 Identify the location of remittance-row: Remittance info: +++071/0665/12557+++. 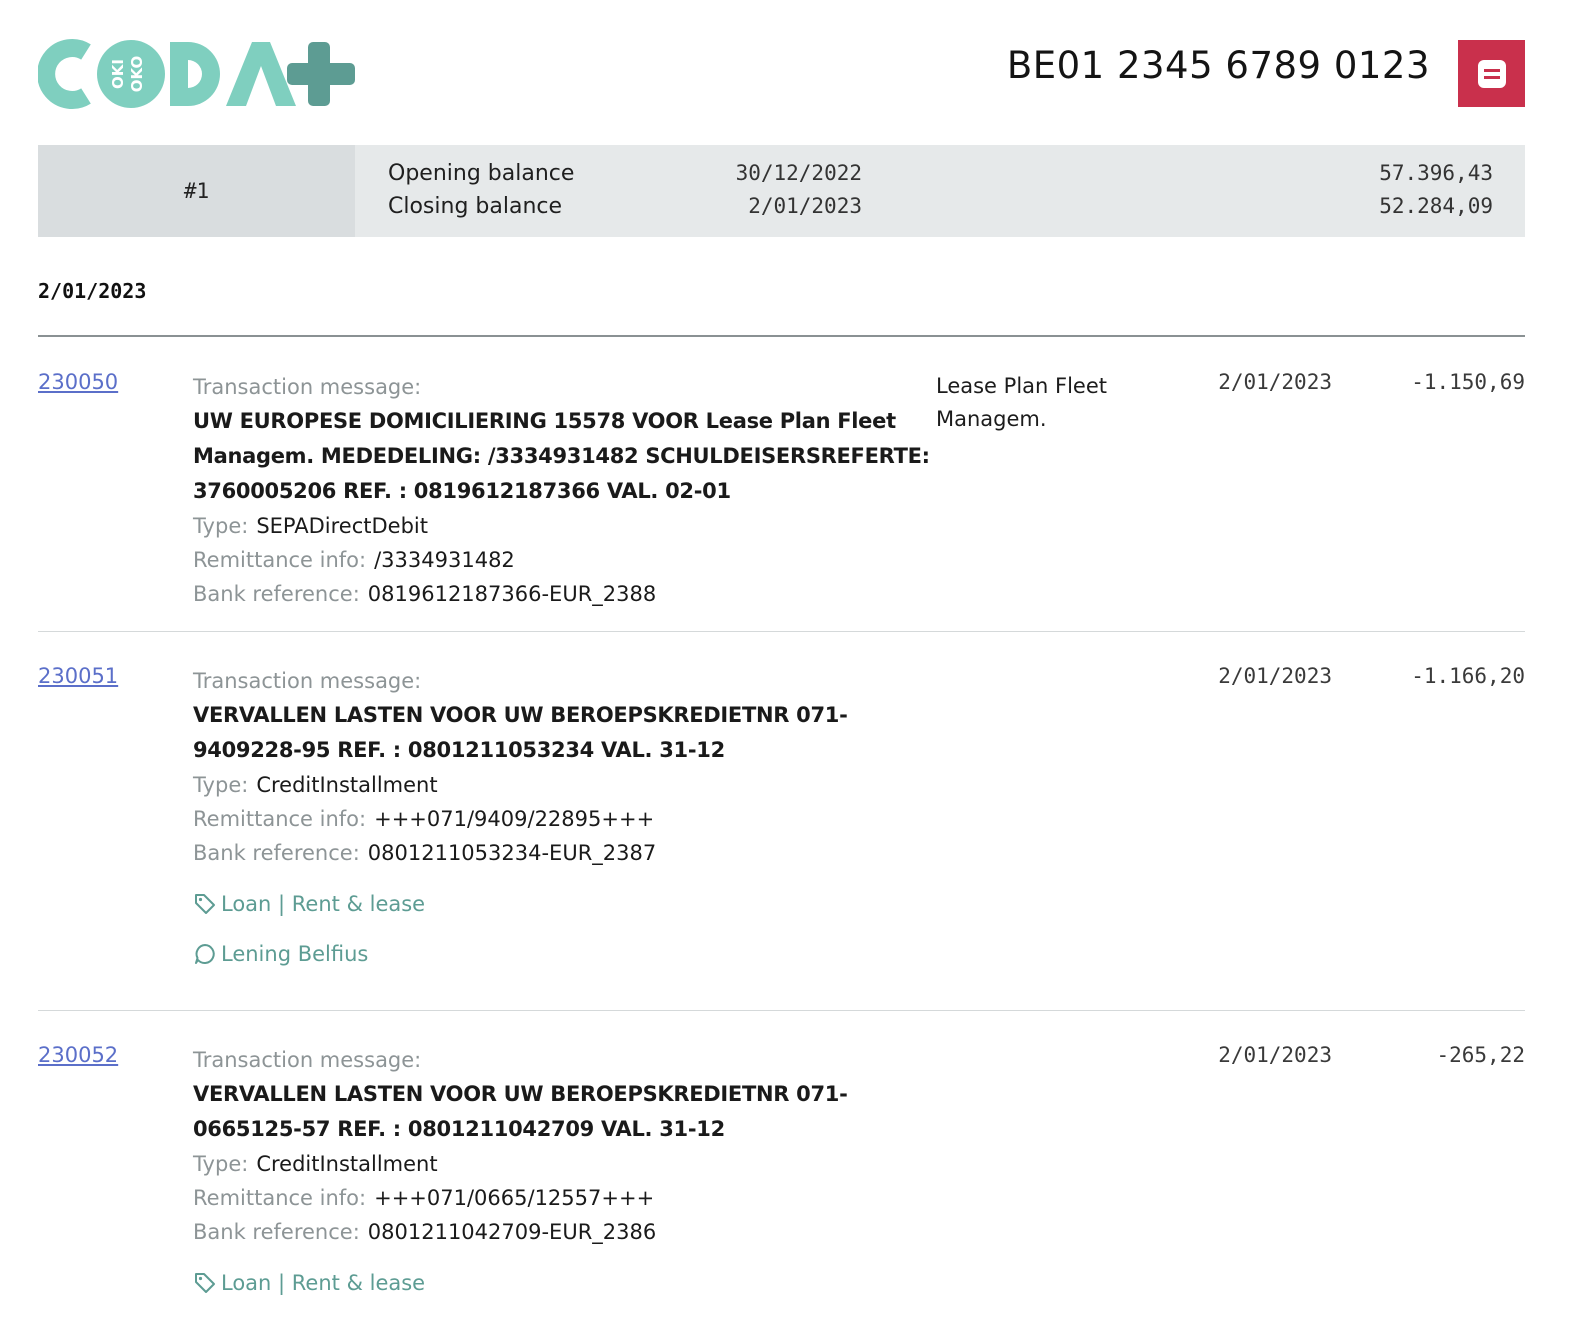
(573, 1198).